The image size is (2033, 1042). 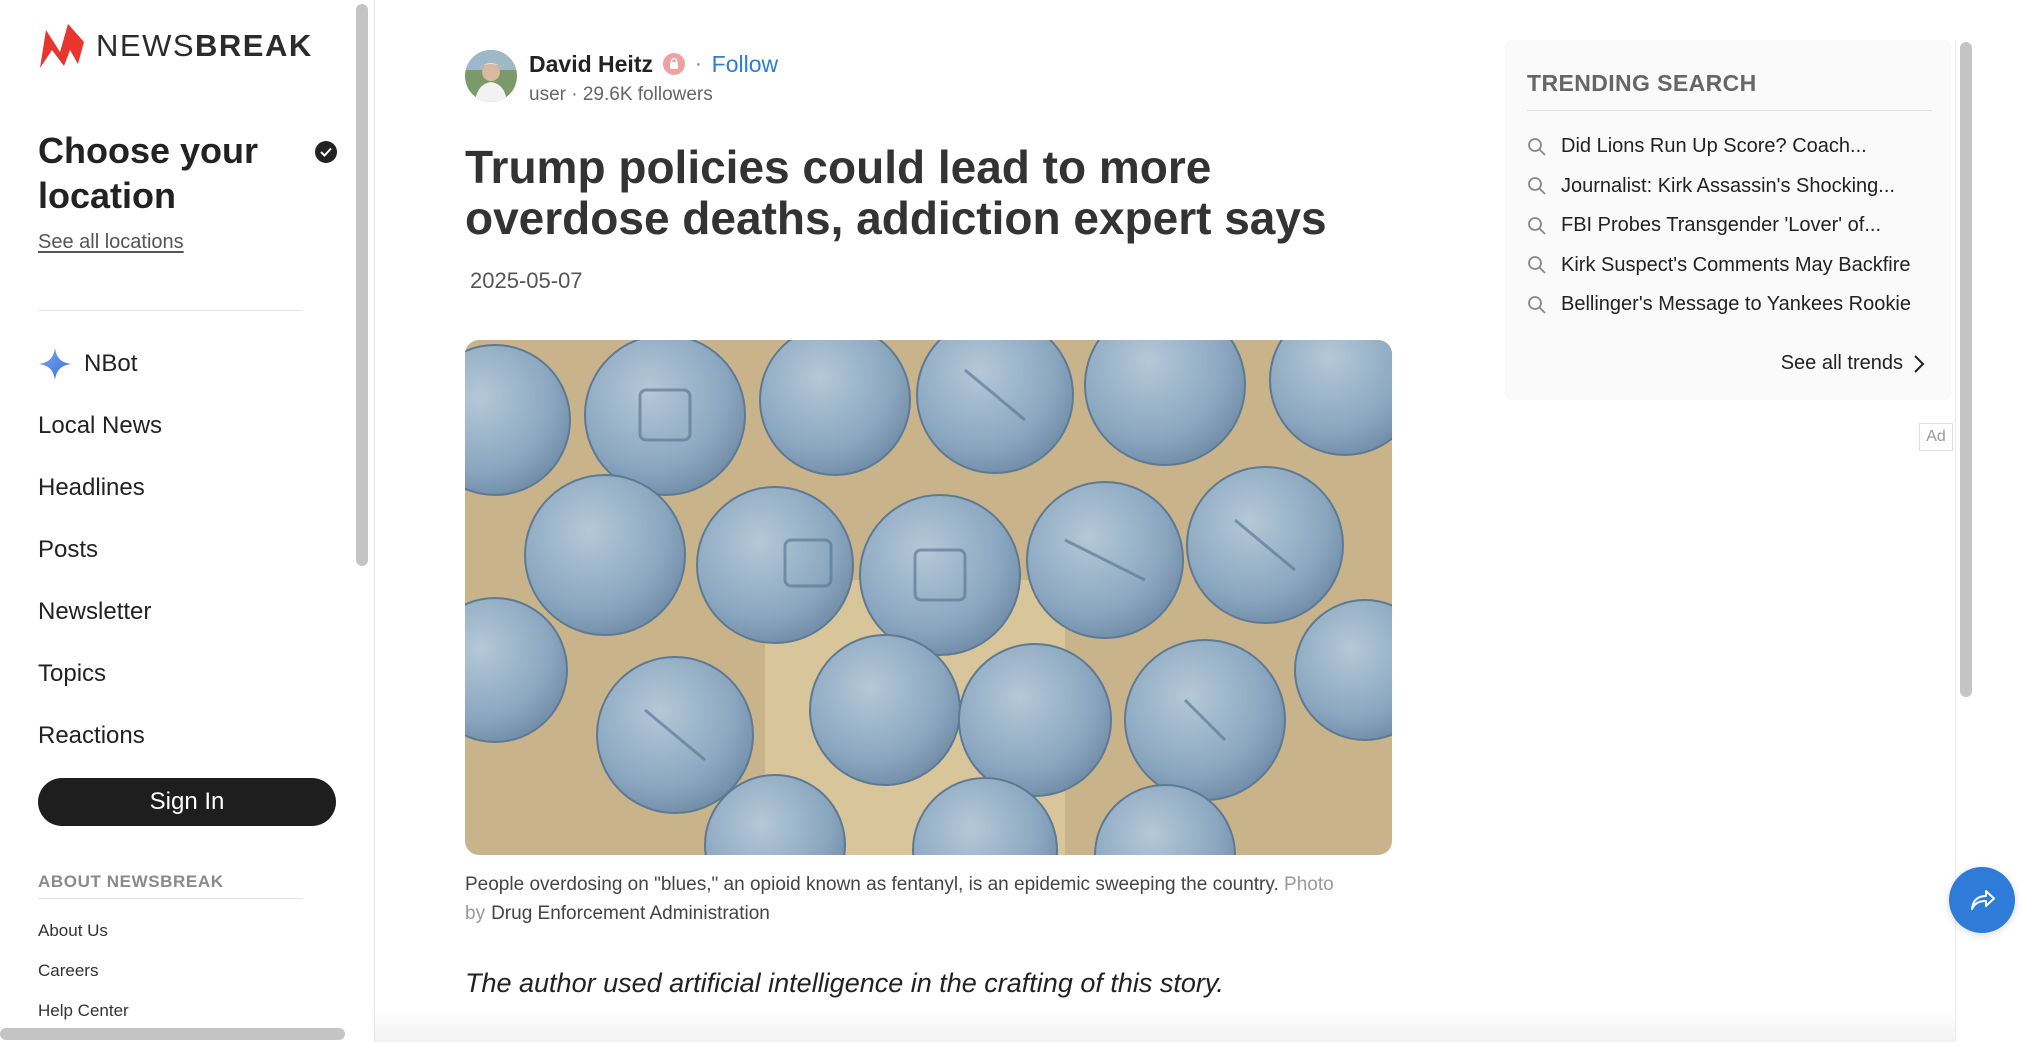 I want to click on trending-title: TRENDING SEARCH, so click(x=1642, y=83).